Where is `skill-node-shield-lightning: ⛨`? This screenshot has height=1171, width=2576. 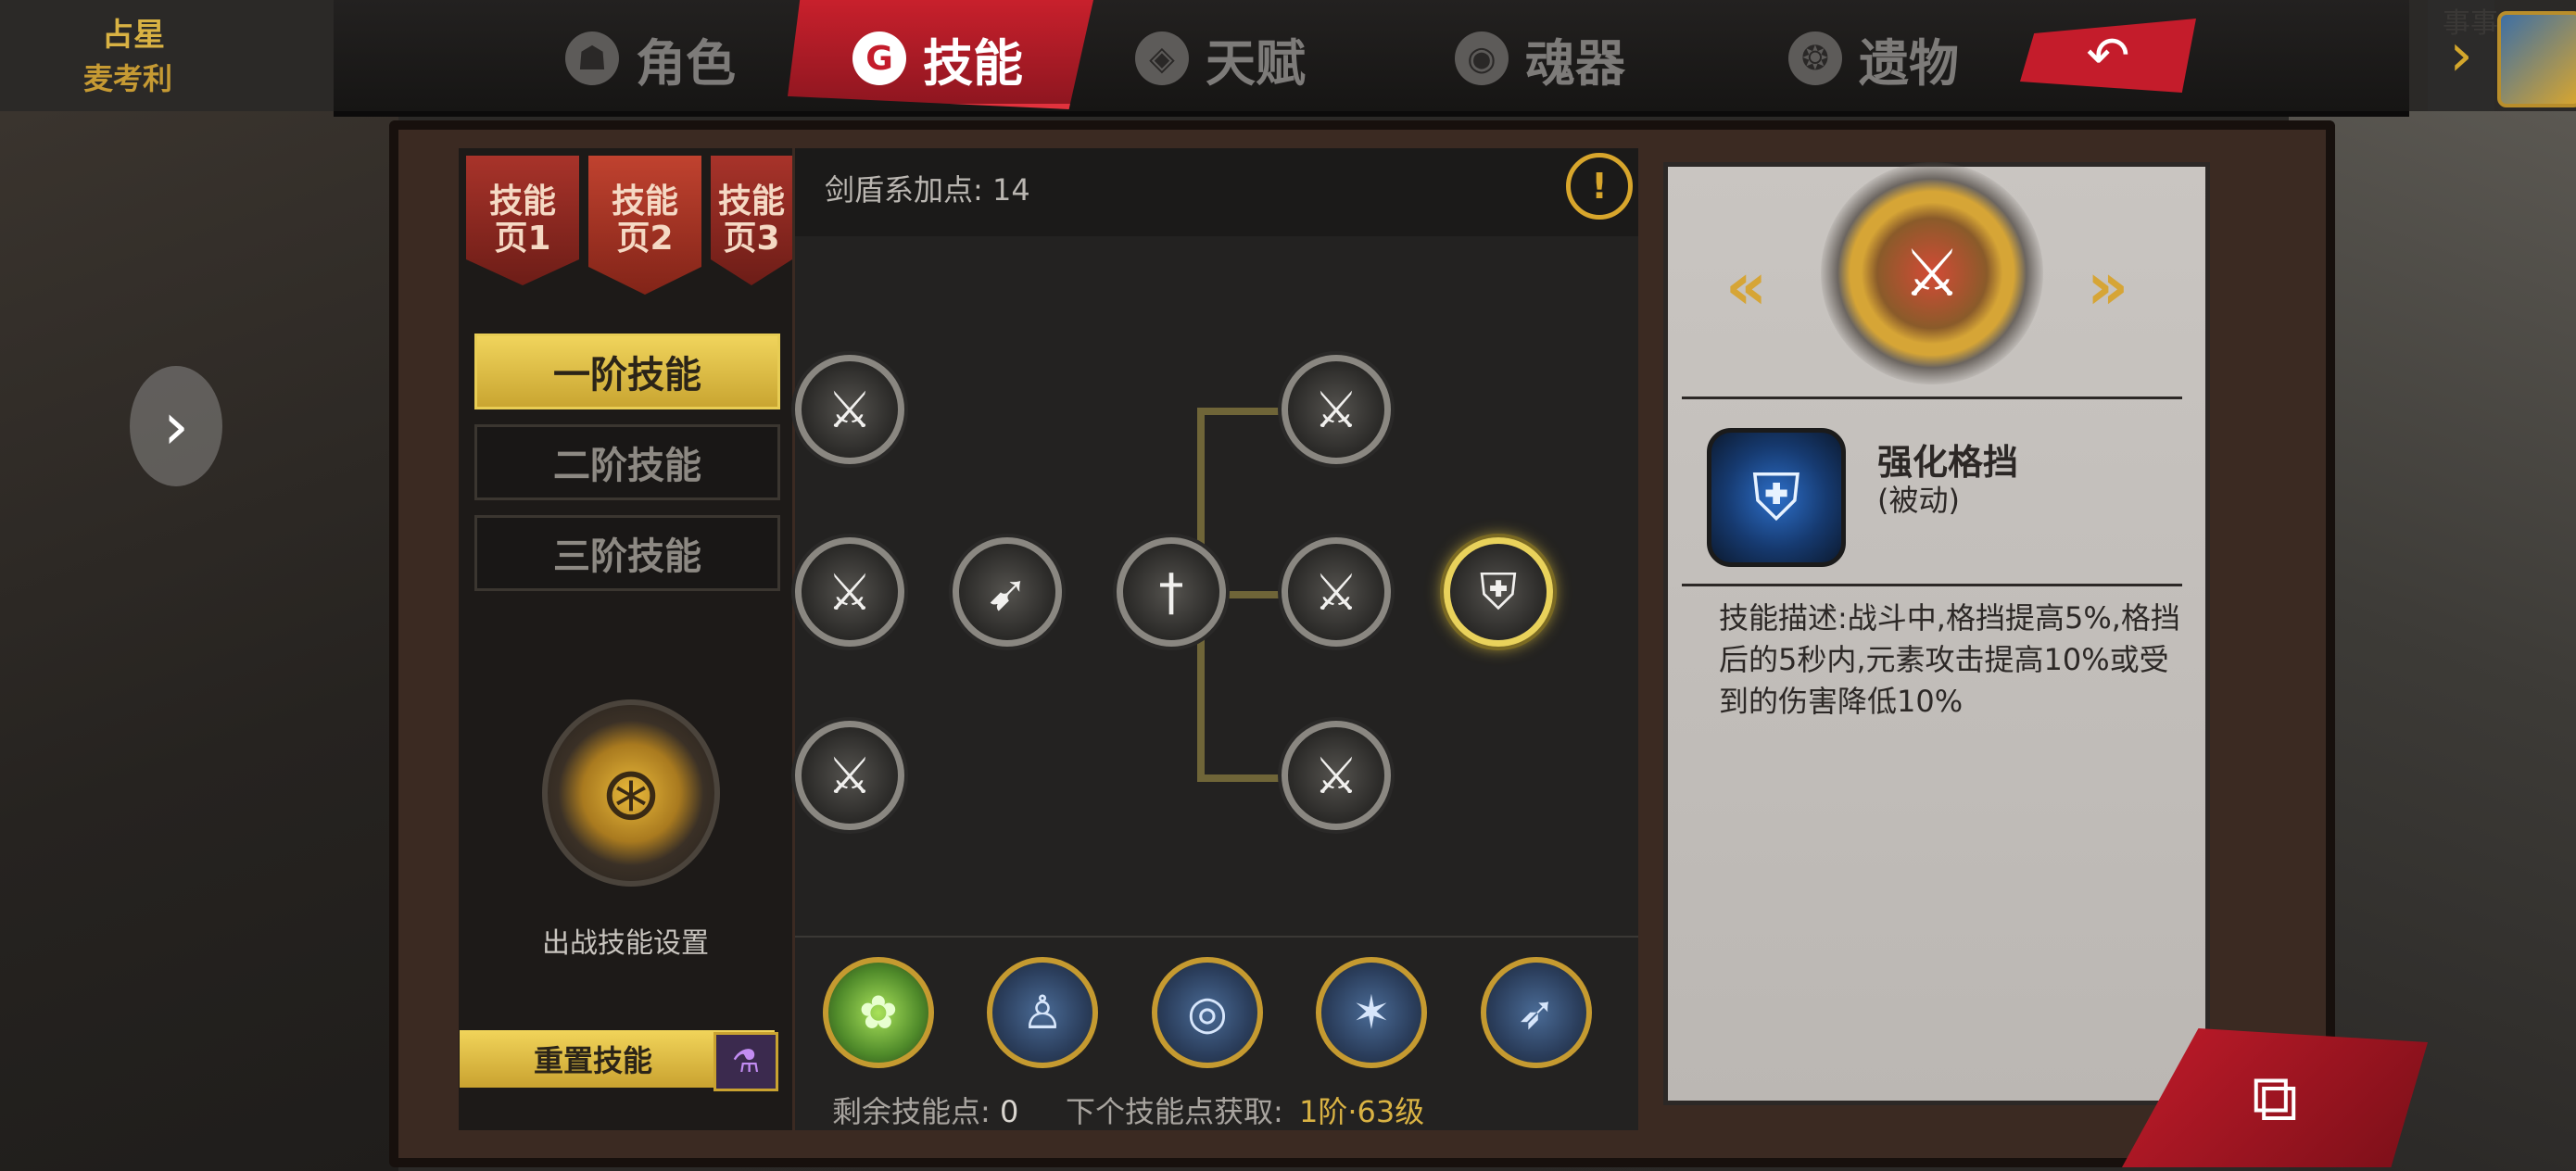 skill-node-shield-lightning: ⛨ is located at coordinates (1498, 592).